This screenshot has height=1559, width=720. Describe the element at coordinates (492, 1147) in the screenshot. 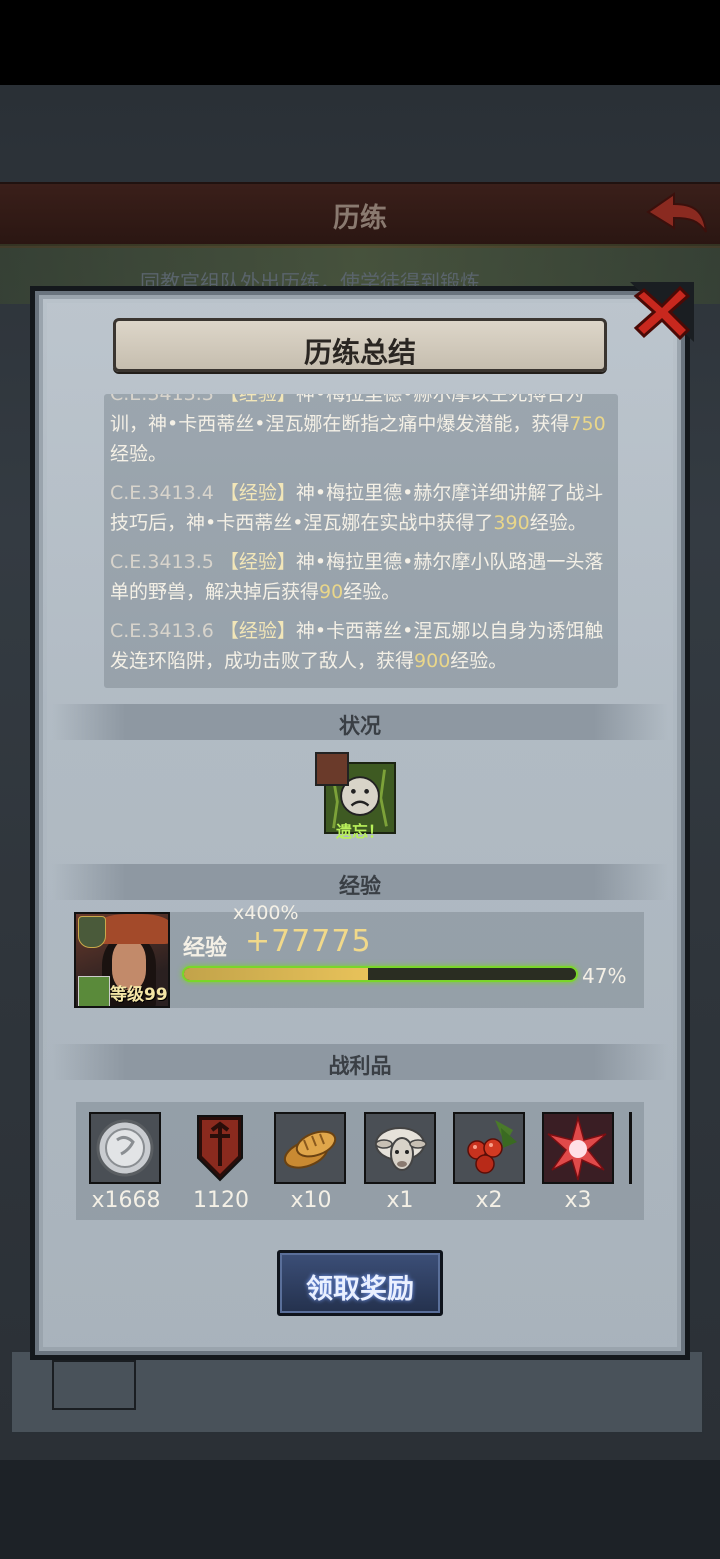

I see `berries-icon` at that location.